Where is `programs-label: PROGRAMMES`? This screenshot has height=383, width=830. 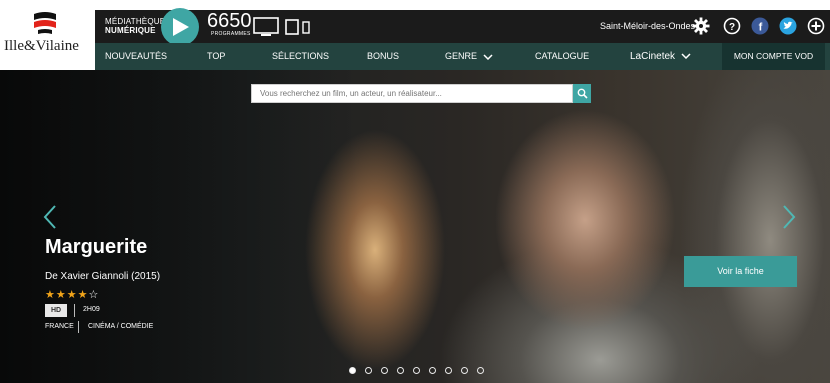 programs-label: PROGRAMMES is located at coordinates (231, 34).